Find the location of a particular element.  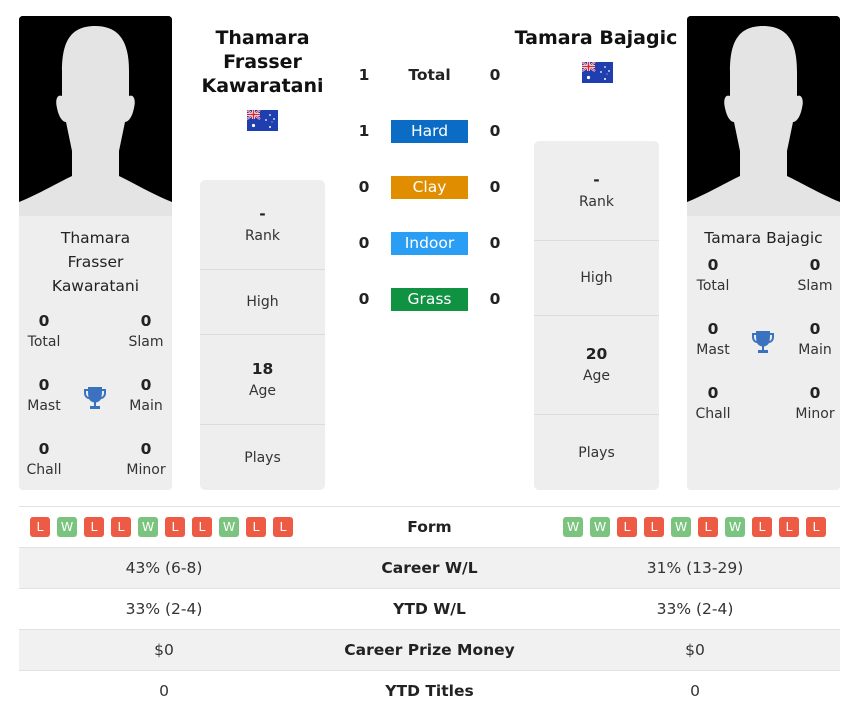

player2-plays: Plays is located at coordinates (596, 452).